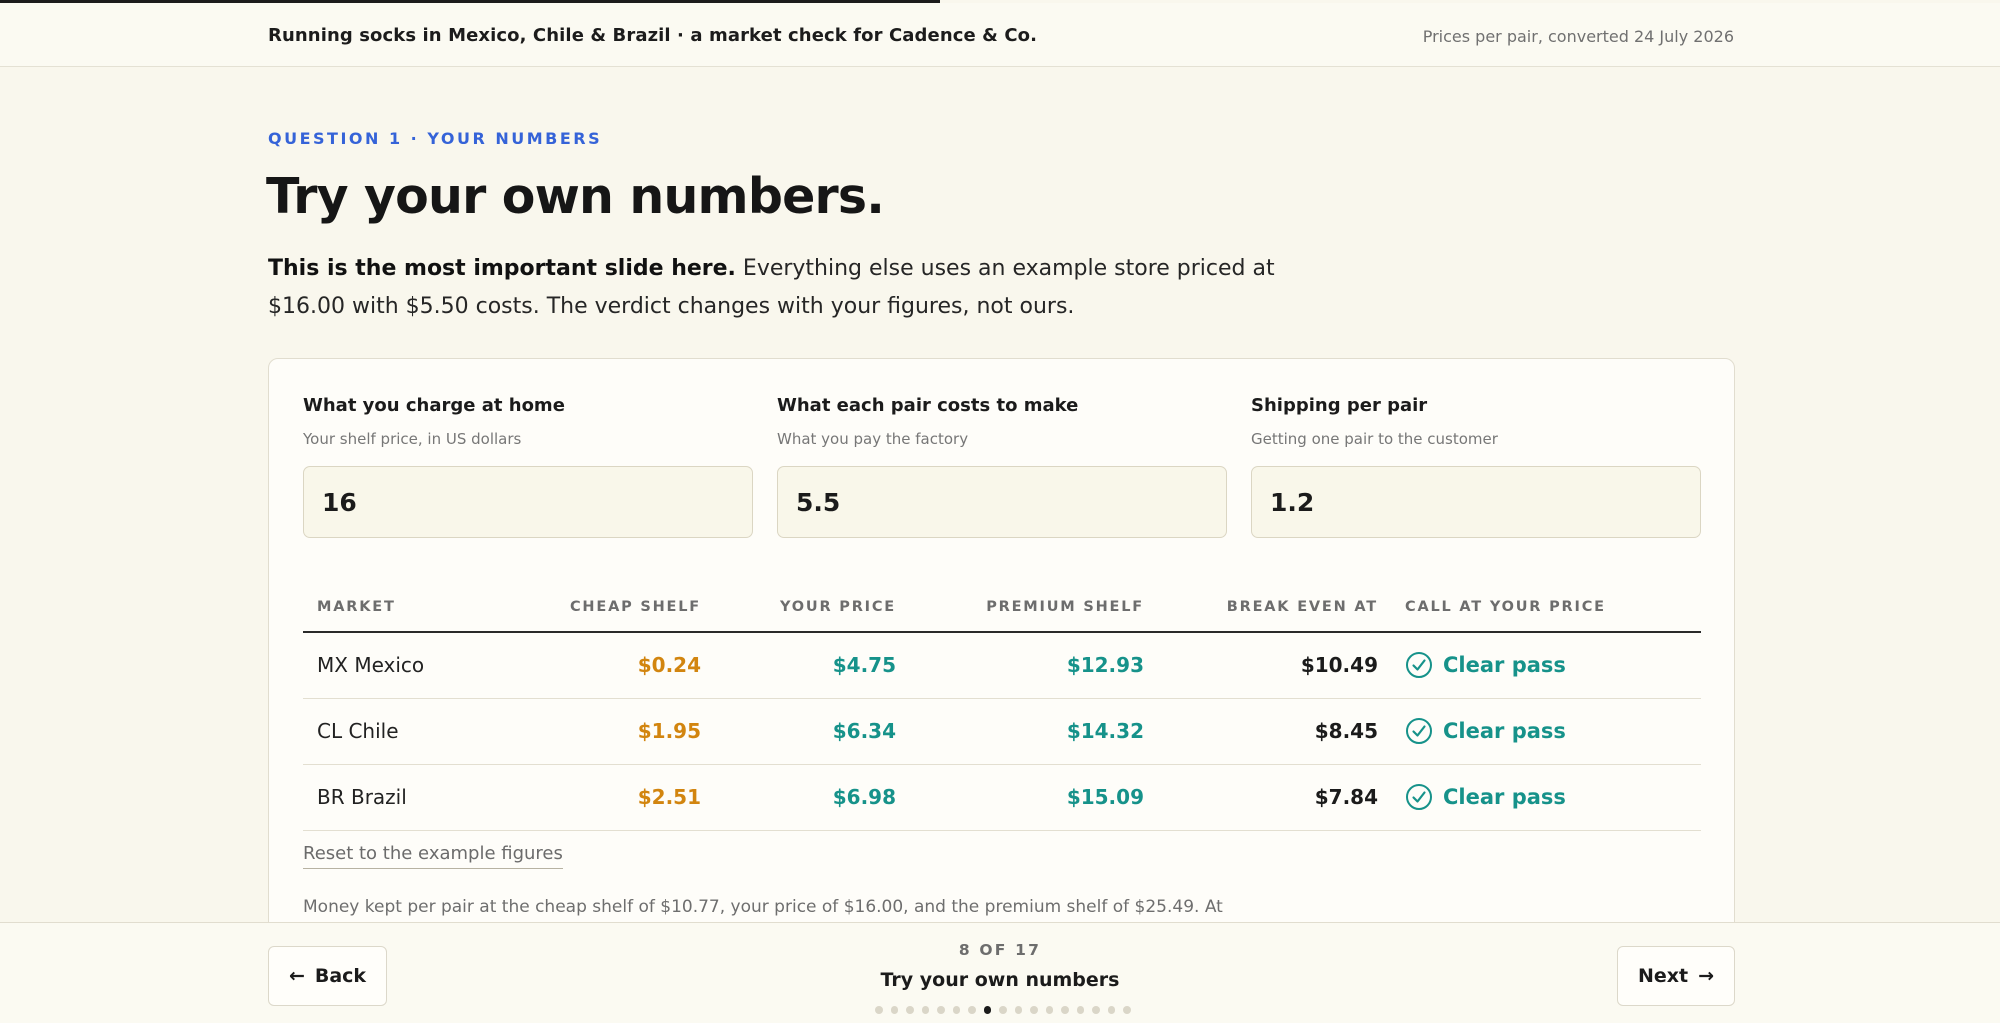  I want to click on shipping-hint: Getting one pair to the customer, so click(1374, 439).